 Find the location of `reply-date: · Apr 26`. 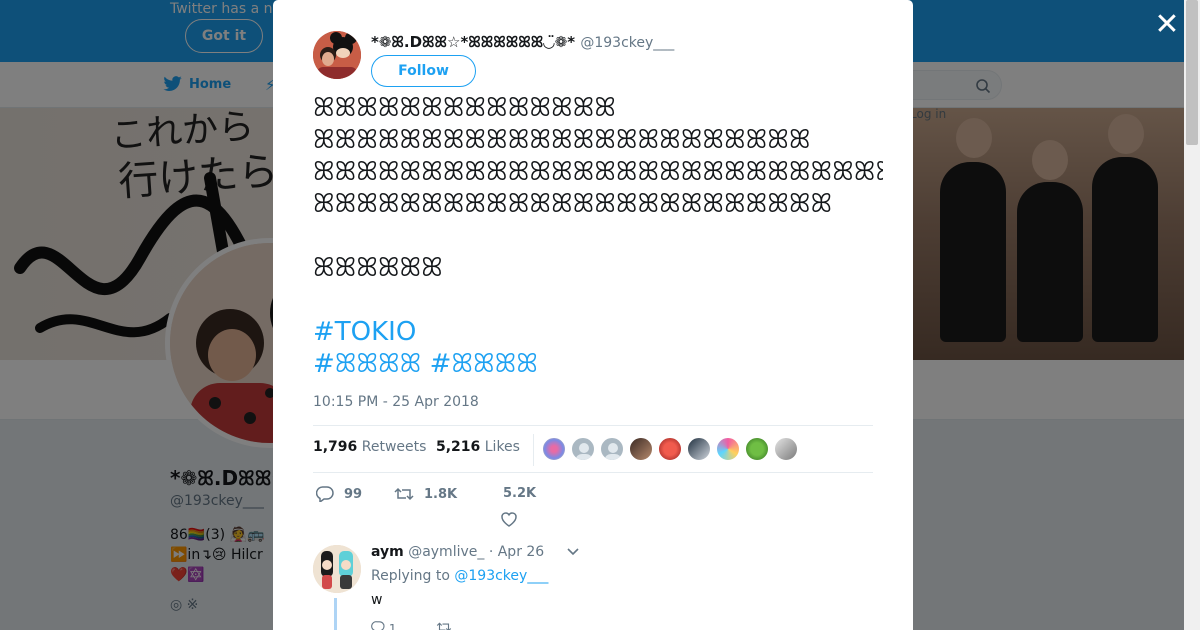

reply-date: · Apr 26 is located at coordinates (516, 552).